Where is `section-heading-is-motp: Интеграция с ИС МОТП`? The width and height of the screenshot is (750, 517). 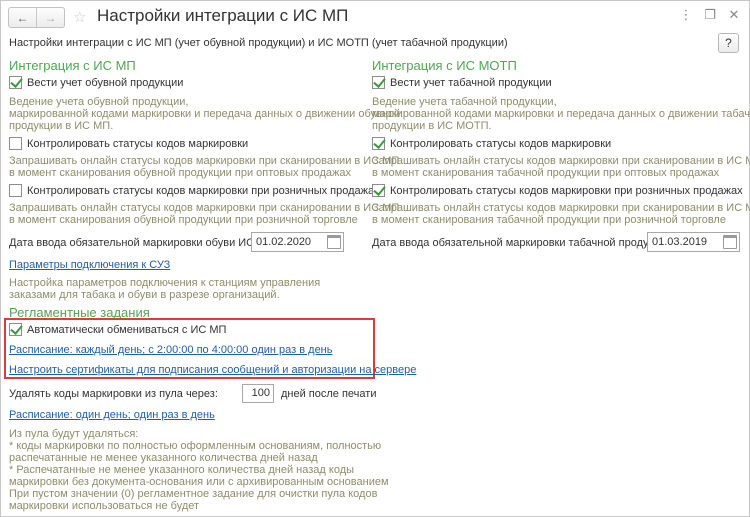 section-heading-is-motp: Интеграция с ИС МОТП is located at coordinates (444, 65).